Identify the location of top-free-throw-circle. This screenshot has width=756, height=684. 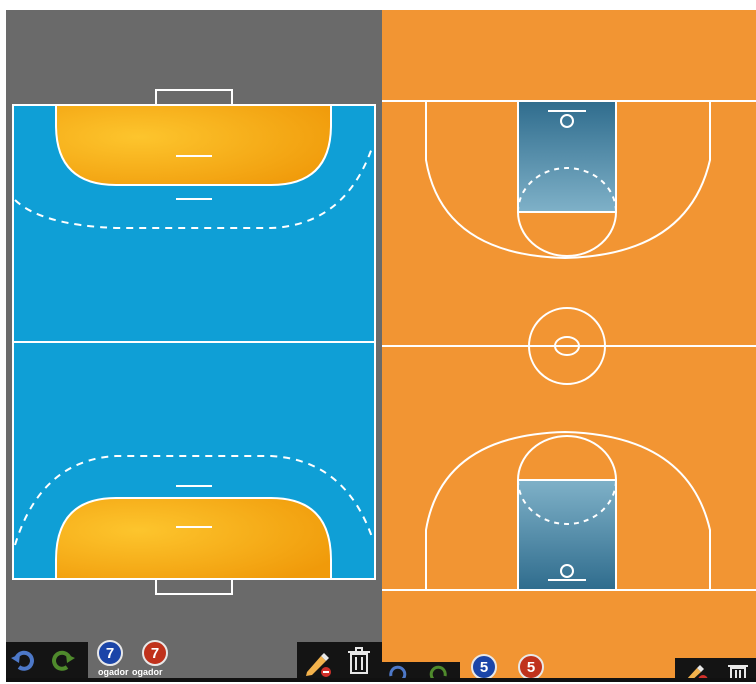
(567, 234).